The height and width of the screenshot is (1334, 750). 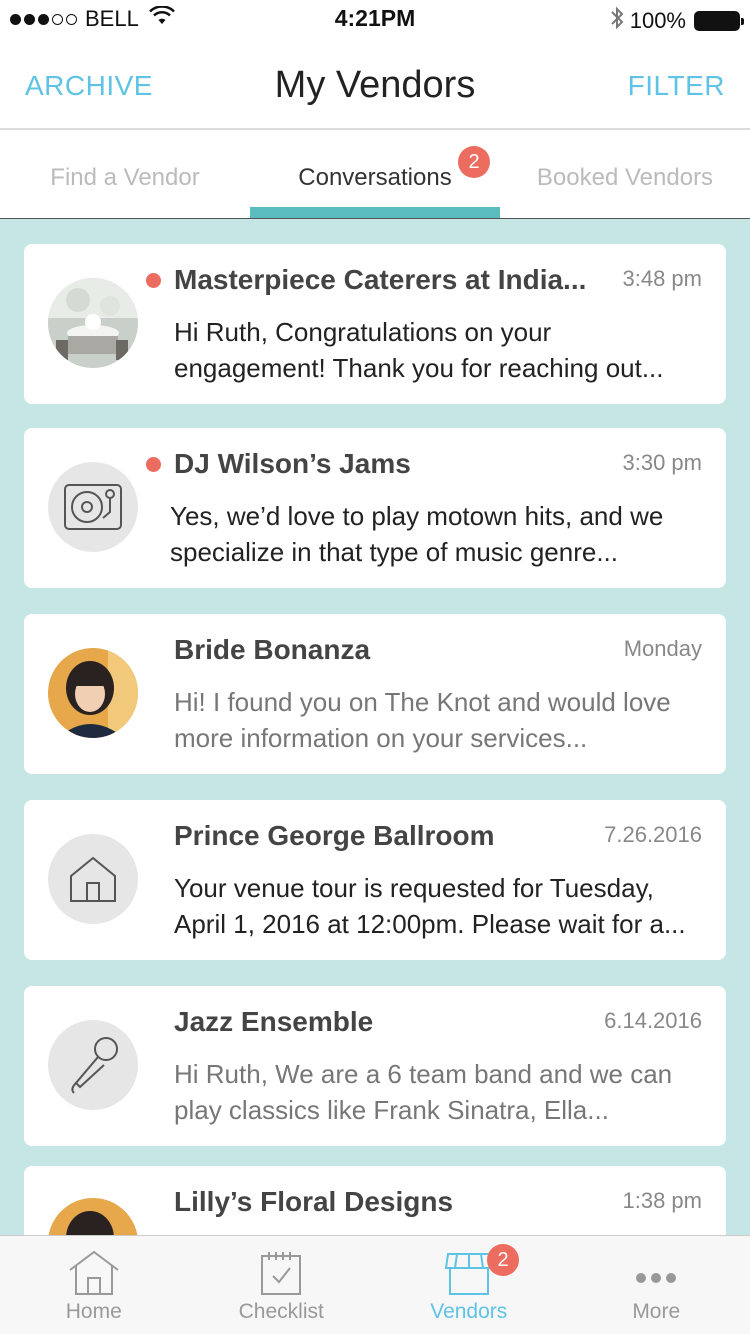 I want to click on tab-label: Checklist, so click(x=281, y=1311).